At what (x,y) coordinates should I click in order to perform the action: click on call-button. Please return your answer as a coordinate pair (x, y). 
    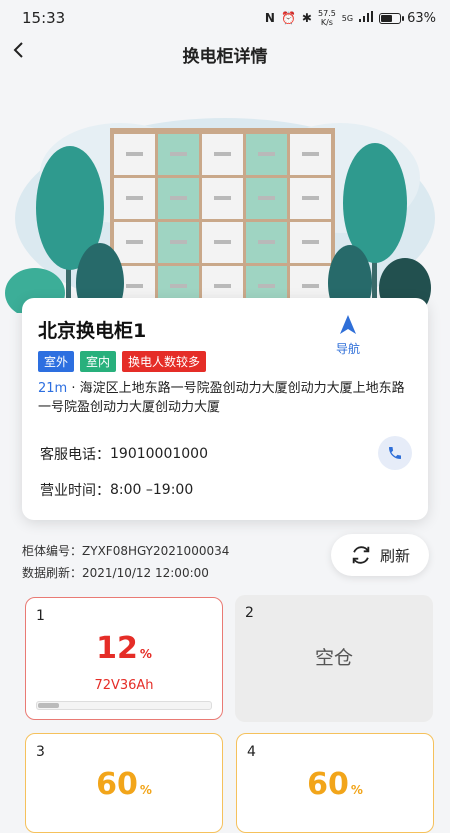
    Looking at the image, I should click on (395, 453).